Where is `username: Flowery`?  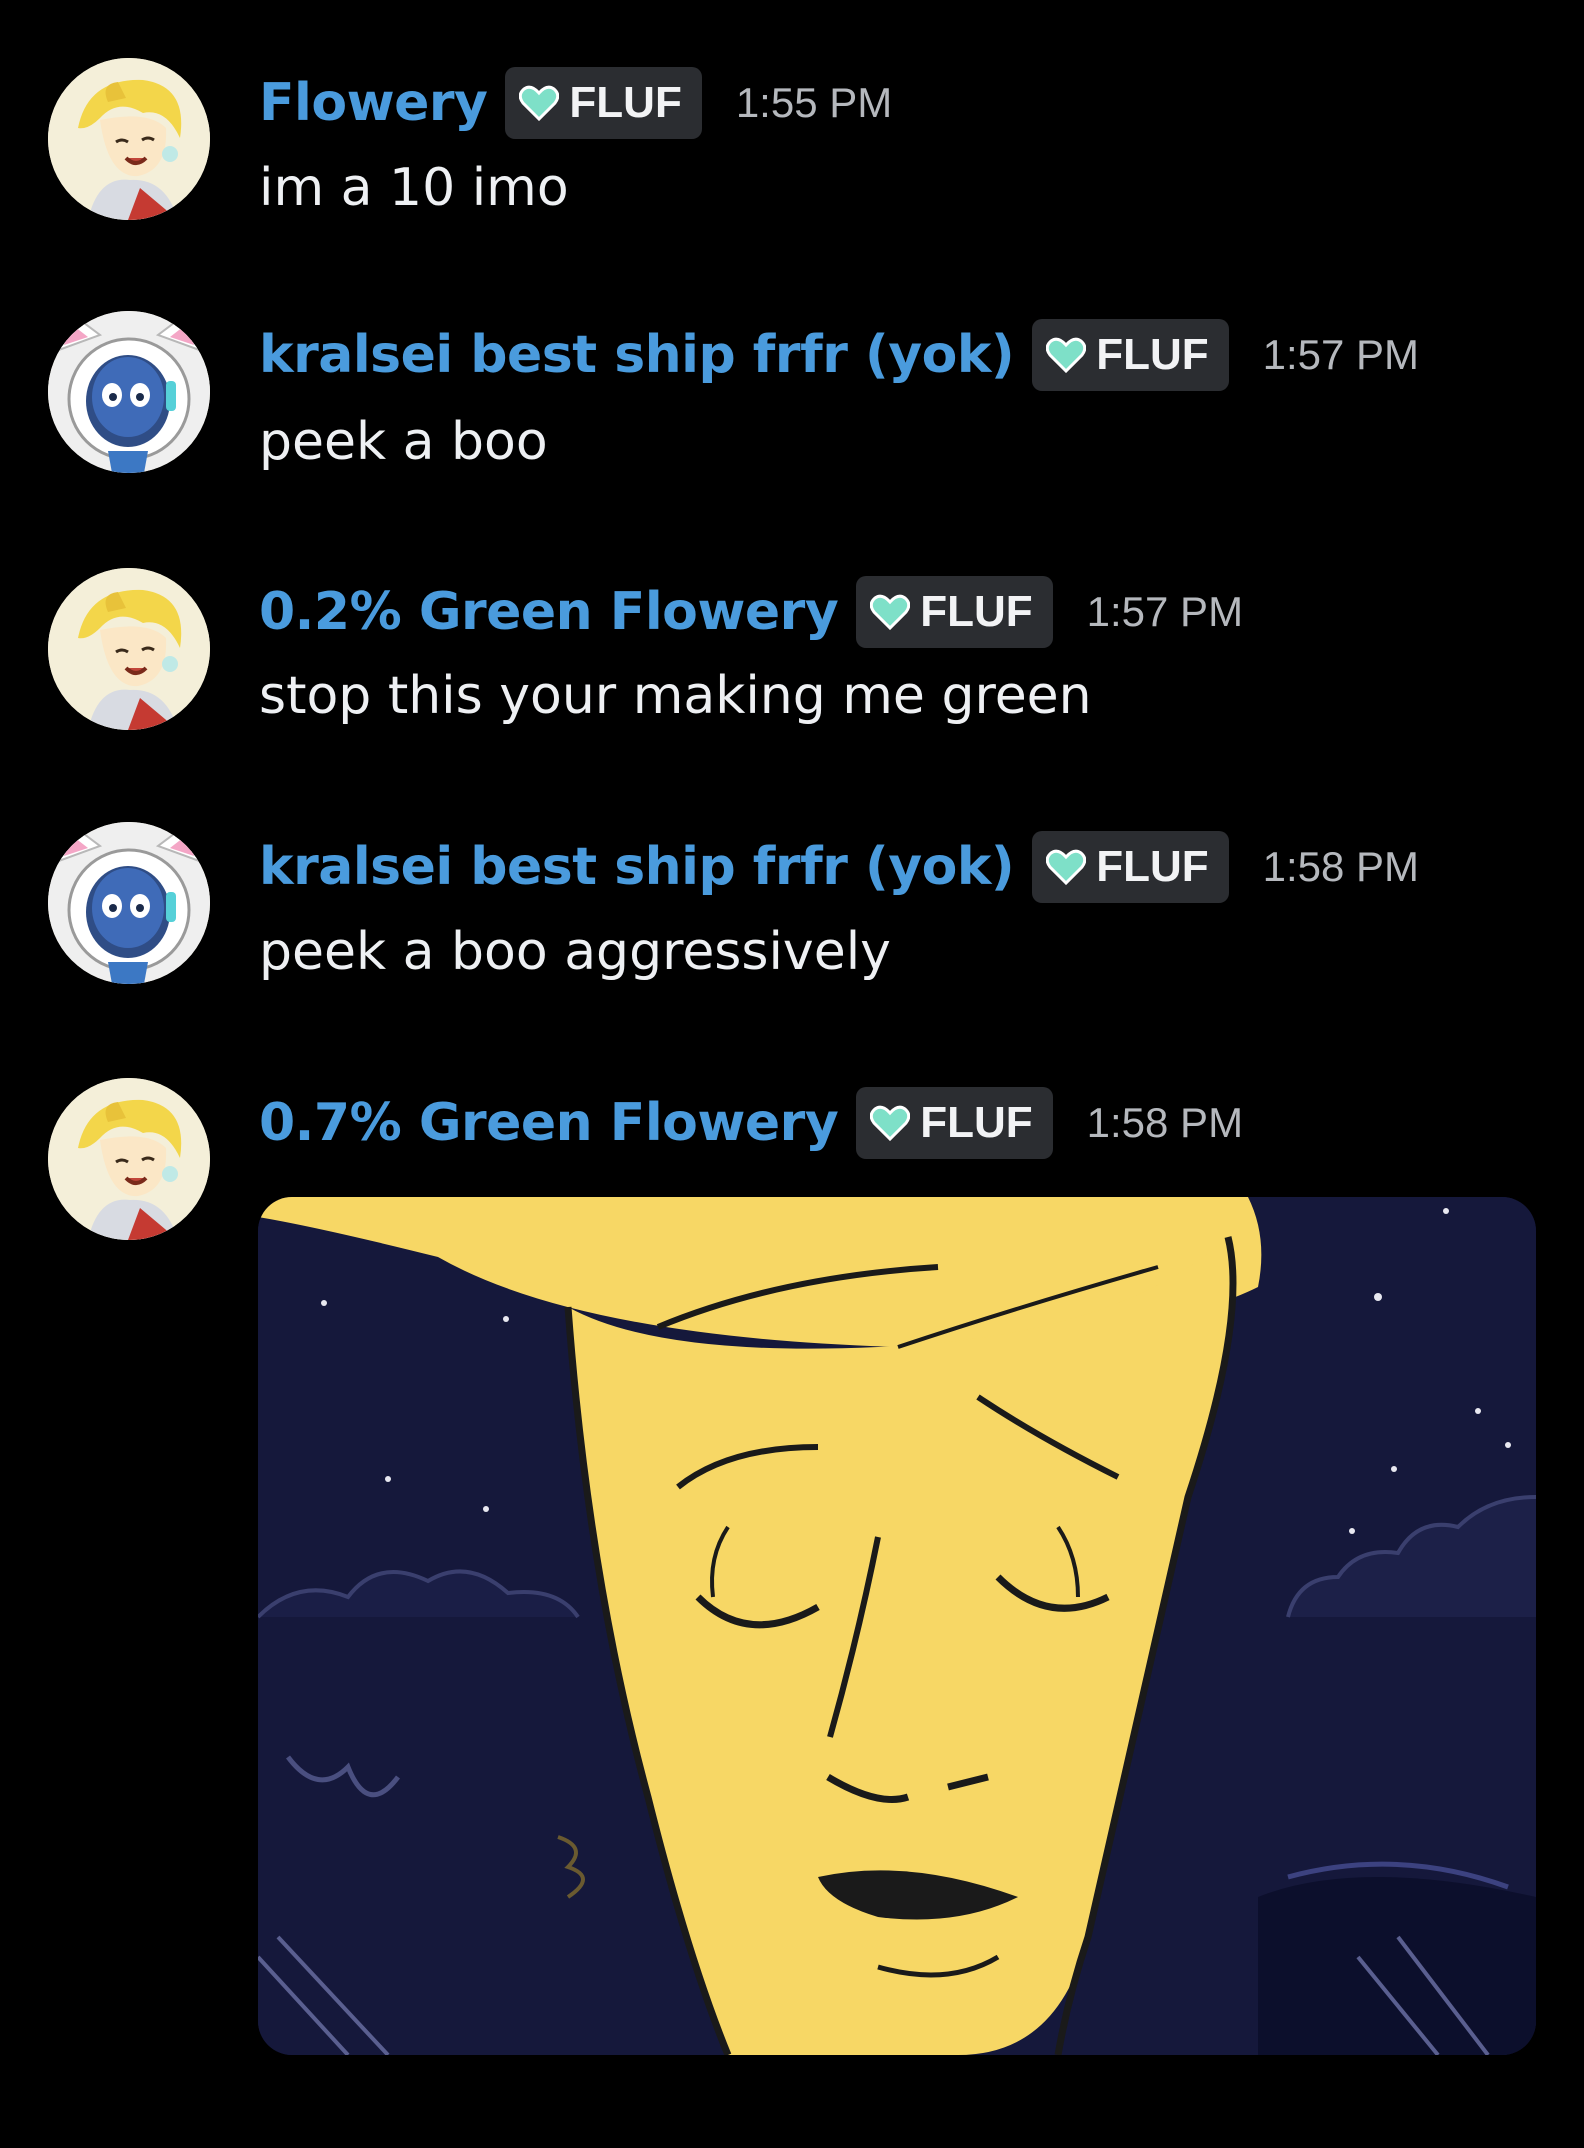 username: Flowery is located at coordinates (373, 103).